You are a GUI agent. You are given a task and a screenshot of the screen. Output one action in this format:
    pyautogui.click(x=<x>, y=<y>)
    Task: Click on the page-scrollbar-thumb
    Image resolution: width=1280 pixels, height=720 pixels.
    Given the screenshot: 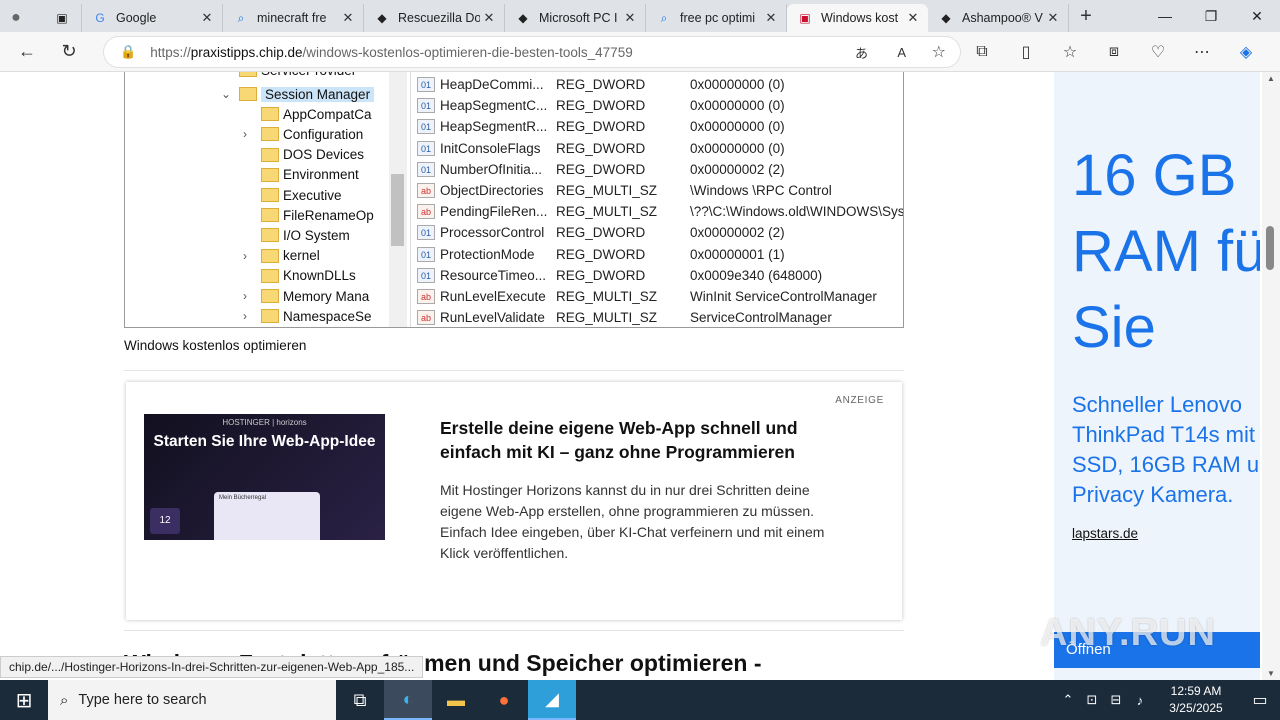 What is the action you would take?
    pyautogui.click(x=1270, y=248)
    